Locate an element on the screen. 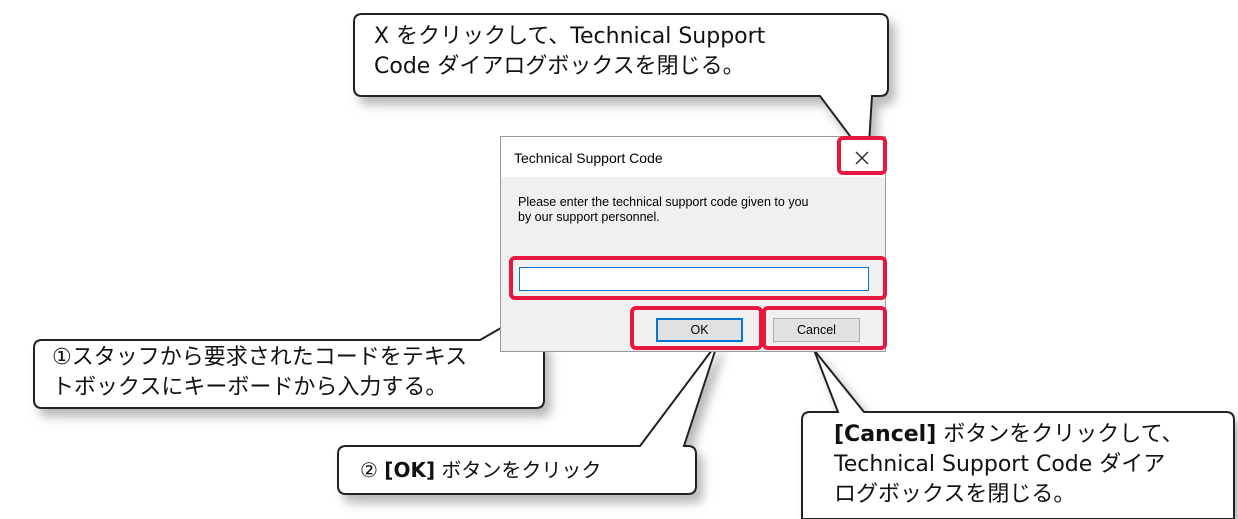  callout-ok-text: ② [OK] ボタンをクリック is located at coordinates (480, 470).